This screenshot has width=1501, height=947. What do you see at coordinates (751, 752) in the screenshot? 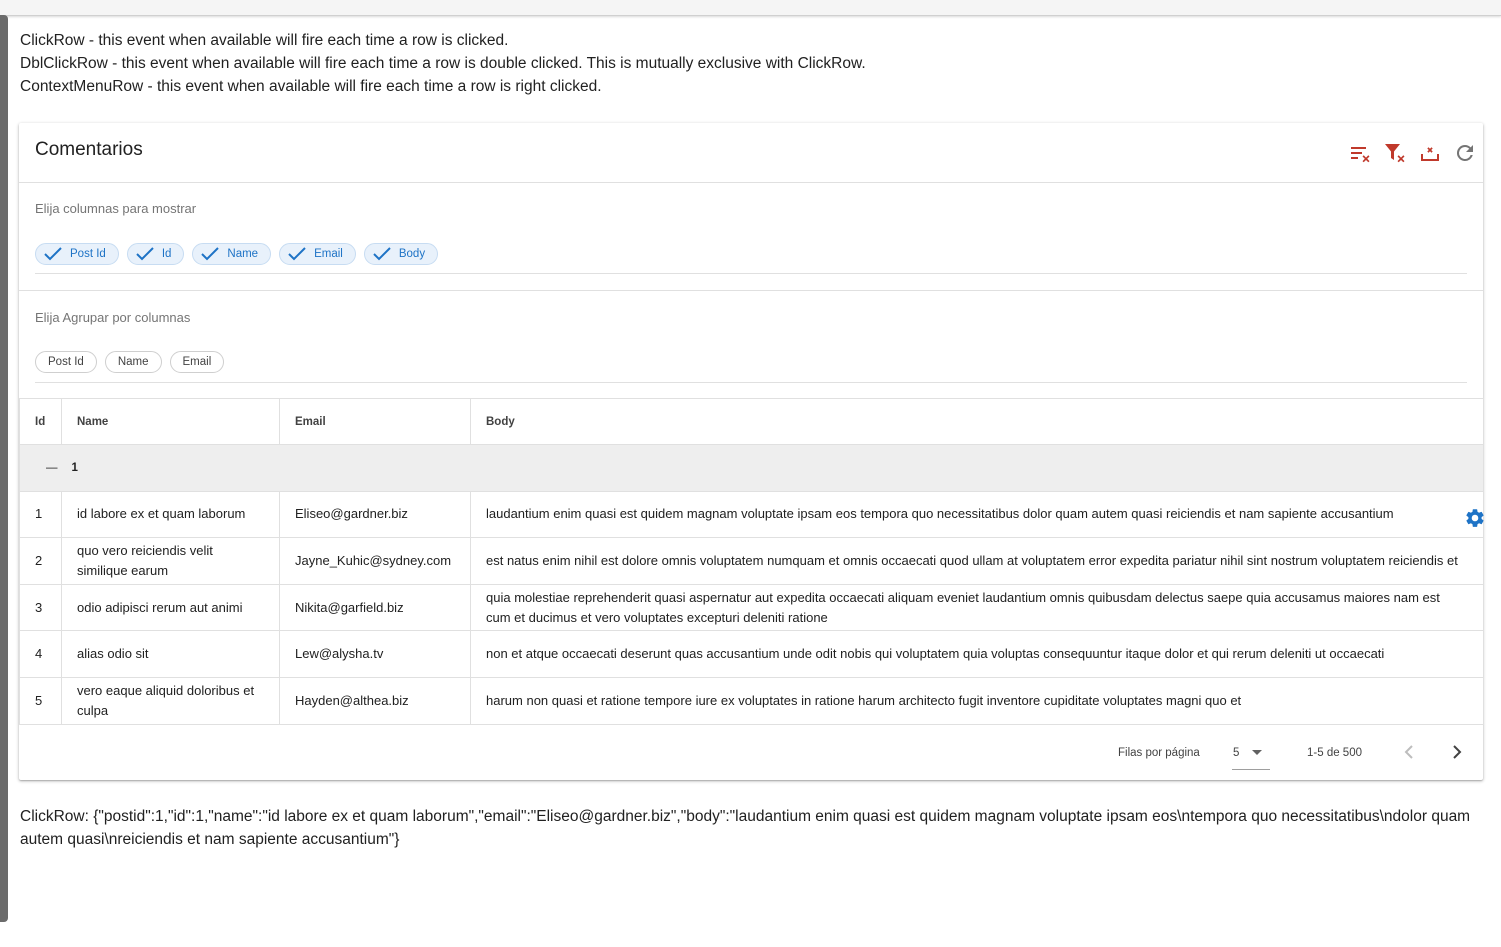
I see `pagination-footer: Filas por página 5 1-5 de 500` at bounding box center [751, 752].